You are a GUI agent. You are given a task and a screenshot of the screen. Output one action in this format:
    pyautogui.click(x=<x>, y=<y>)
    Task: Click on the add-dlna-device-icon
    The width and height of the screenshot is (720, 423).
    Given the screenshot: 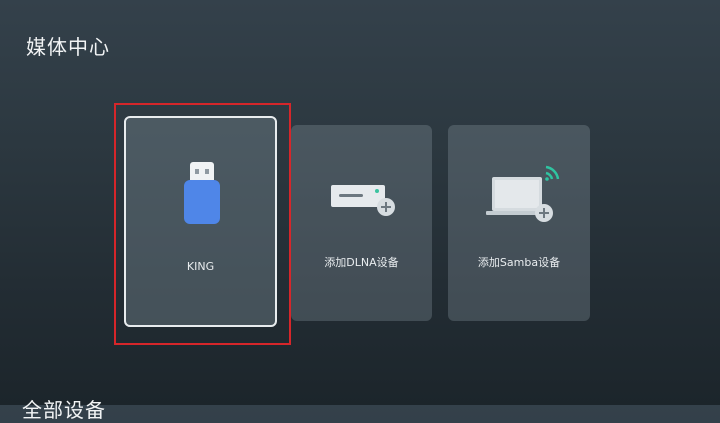 What is the action you would take?
    pyautogui.click(x=363, y=200)
    